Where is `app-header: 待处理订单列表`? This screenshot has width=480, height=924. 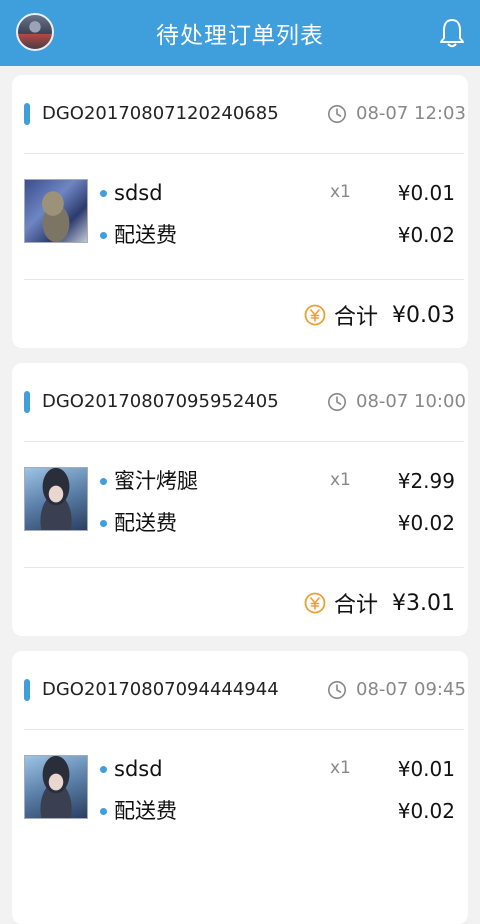
app-header: 待处理订单列表 is located at coordinates (240, 33).